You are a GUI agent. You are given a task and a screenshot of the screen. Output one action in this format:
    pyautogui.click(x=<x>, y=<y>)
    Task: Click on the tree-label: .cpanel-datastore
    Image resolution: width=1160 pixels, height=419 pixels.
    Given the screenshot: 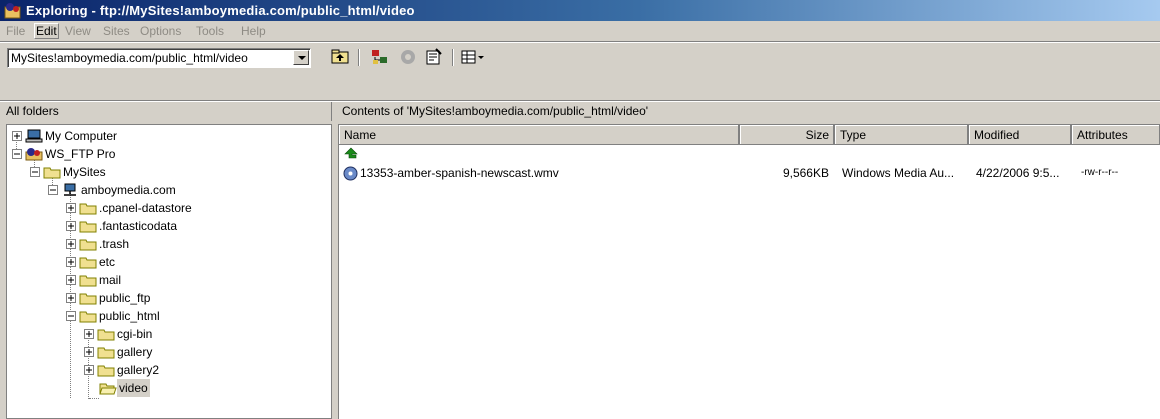 What is the action you would take?
    pyautogui.click(x=145, y=208)
    